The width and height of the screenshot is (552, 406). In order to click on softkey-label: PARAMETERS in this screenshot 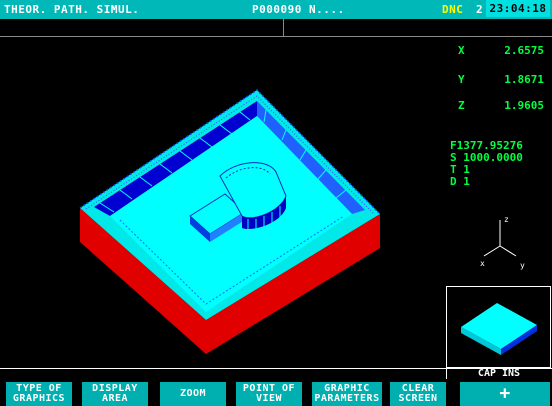, I will do `click(347, 398)`.